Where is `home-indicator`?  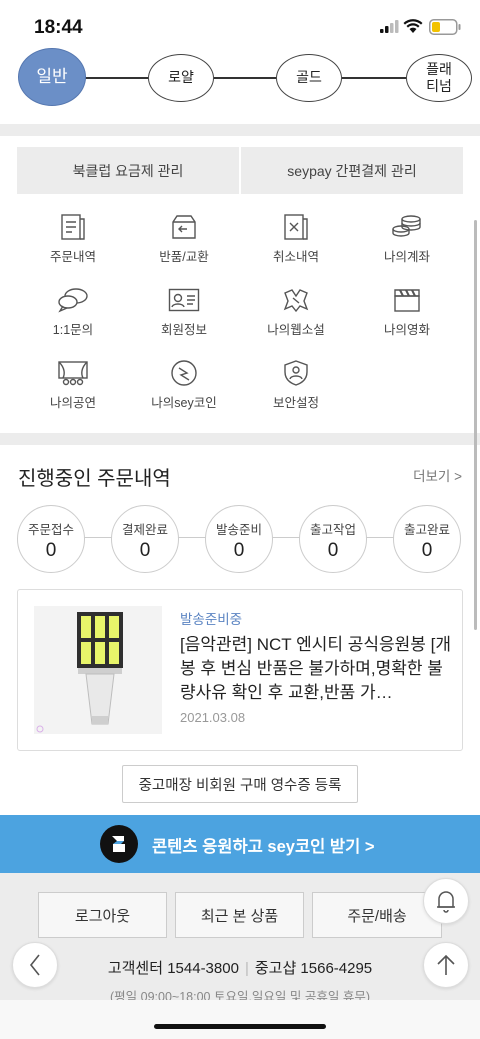 home-indicator is located at coordinates (240, 1026).